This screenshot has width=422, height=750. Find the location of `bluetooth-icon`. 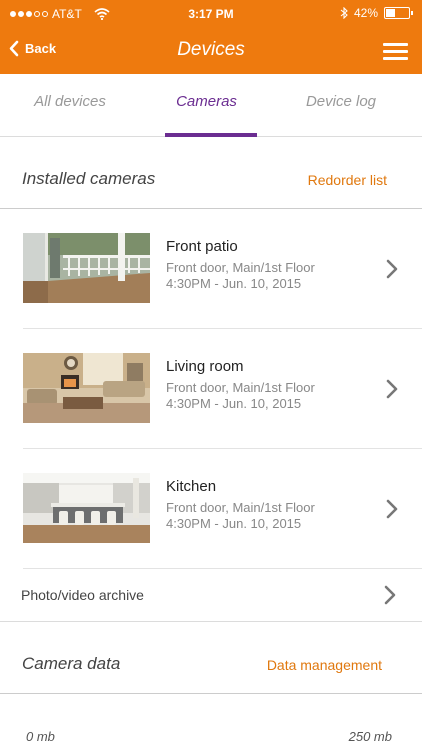

bluetooth-icon is located at coordinates (344, 13).